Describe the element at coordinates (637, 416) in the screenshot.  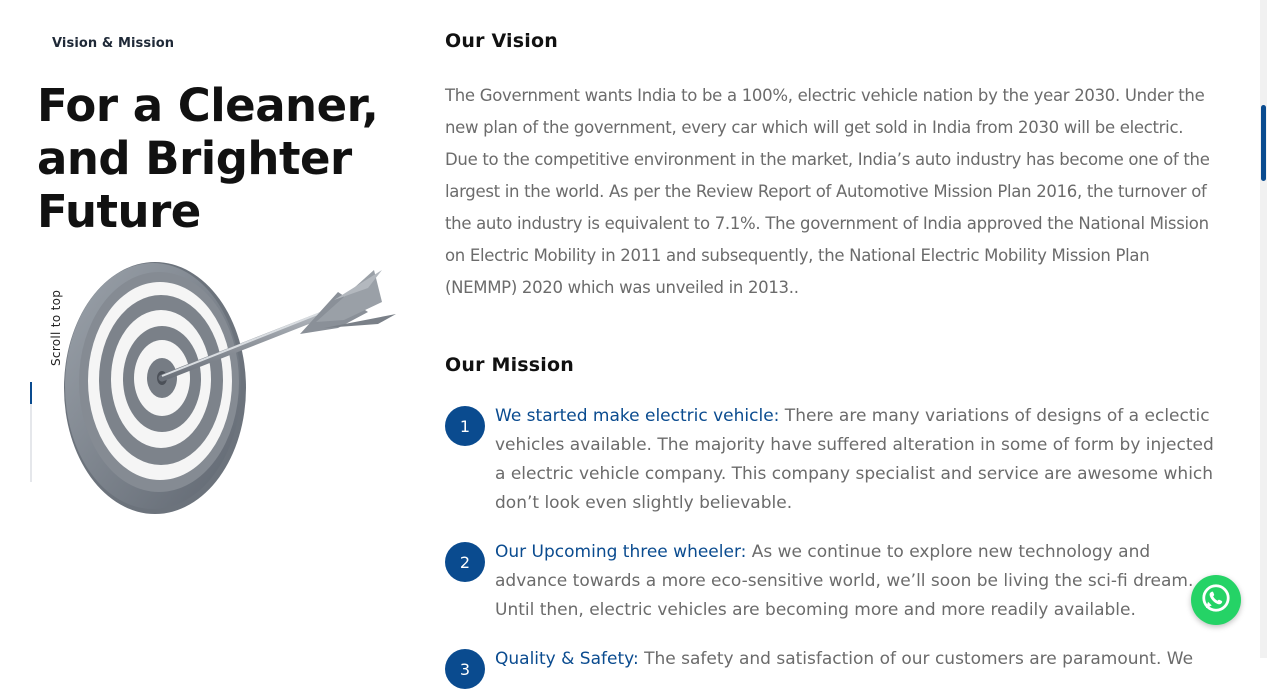
I see `mission-item-lead: We started make electric vehicle:` at that location.